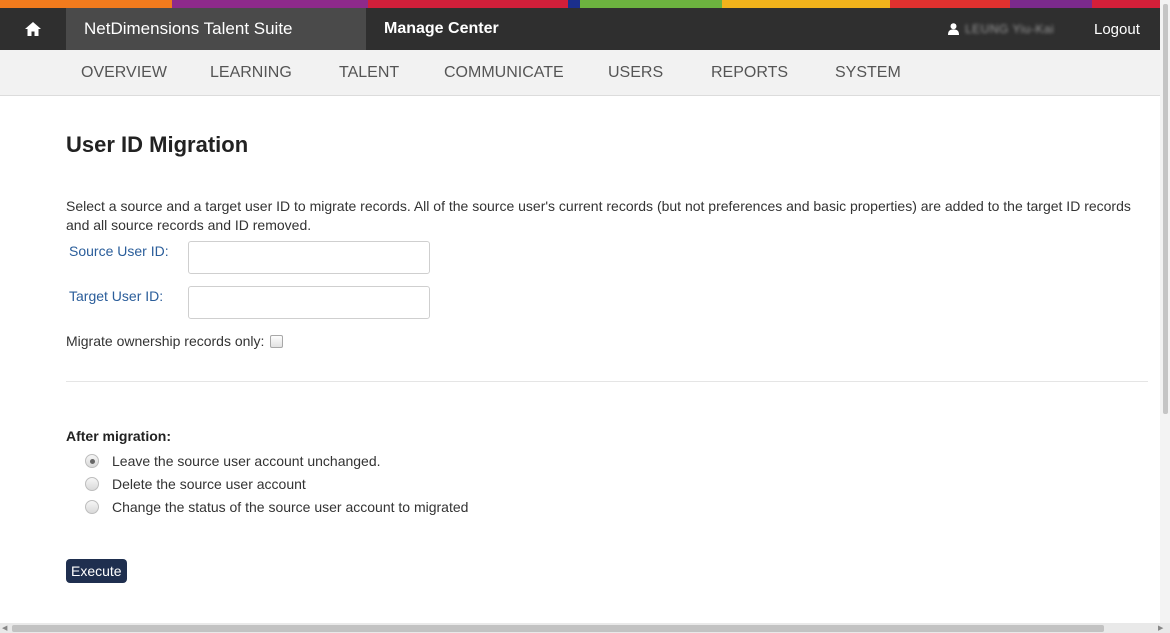 This screenshot has width=1170, height=633. I want to click on user-icon, so click(953, 29).